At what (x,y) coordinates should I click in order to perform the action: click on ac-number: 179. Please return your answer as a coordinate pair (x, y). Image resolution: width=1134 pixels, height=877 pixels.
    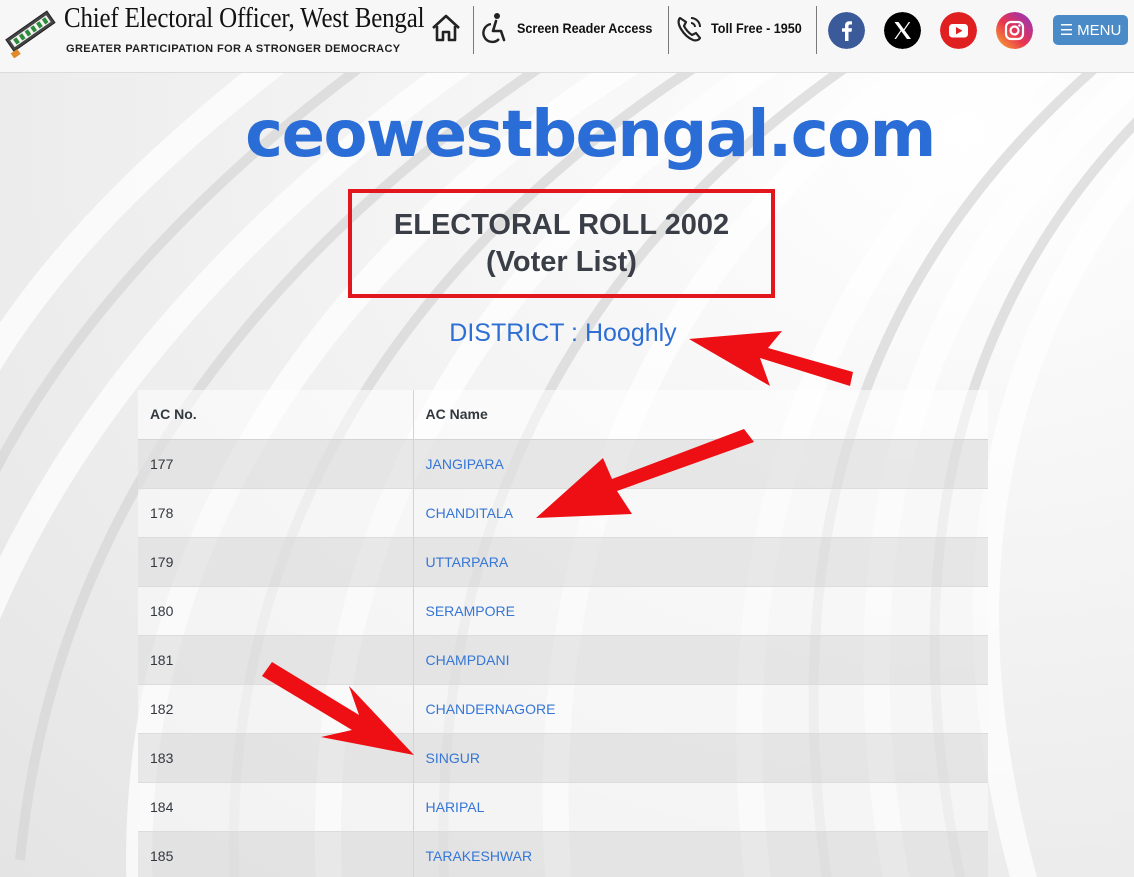
    Looking at the image, I should click on (276, 561).